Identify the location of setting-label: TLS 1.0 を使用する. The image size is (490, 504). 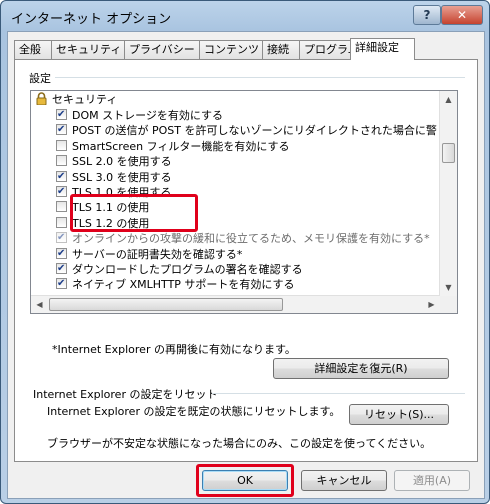
(122, 192).